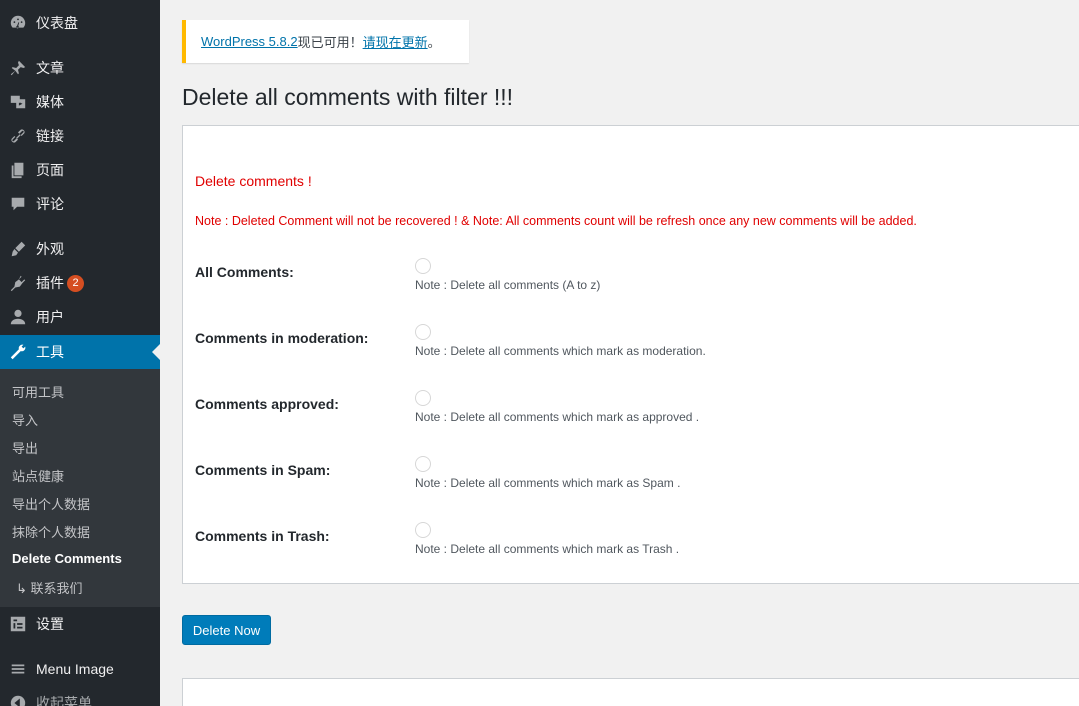 Image resolution: width=1079 pixels, height=706 pixels. I want to click on sidebar-item-dashboard: 仪表盘, so click(80, 23).